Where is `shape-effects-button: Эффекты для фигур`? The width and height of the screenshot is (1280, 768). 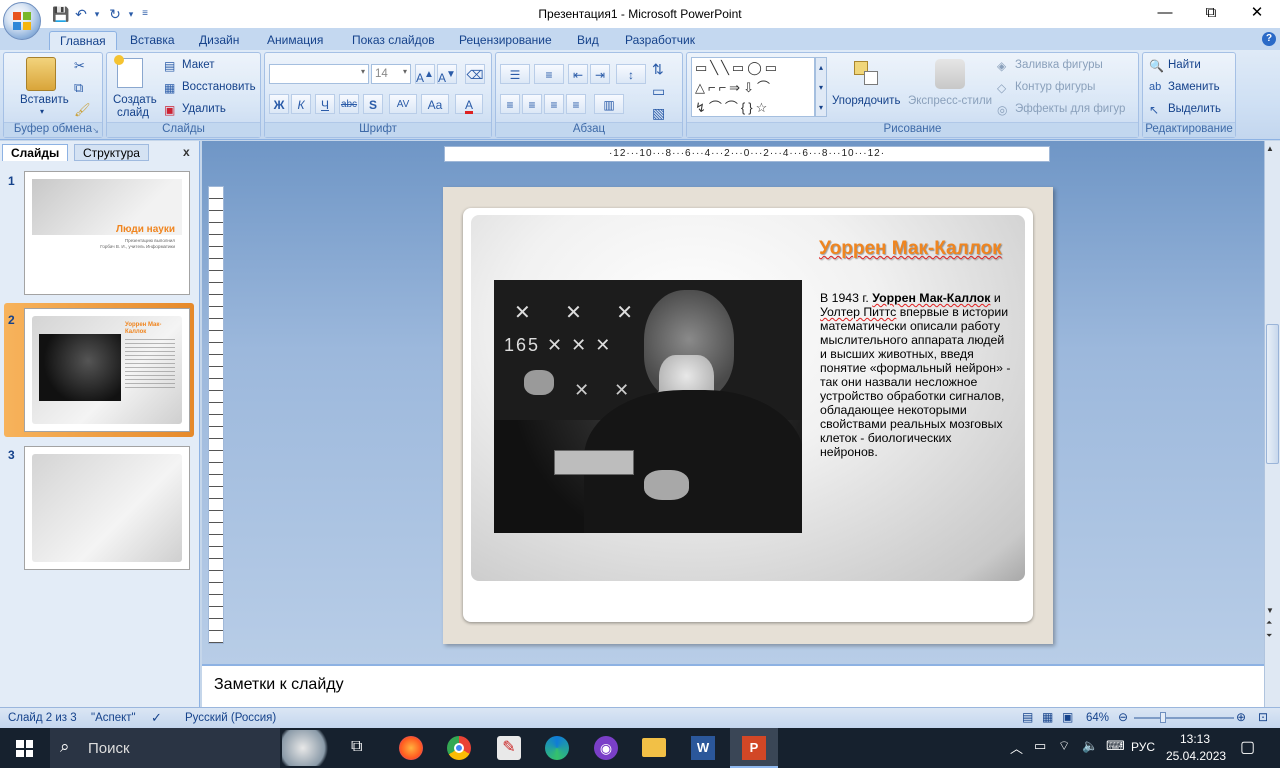 shape-effects-button: Эффекты для фигур is located at coordinates (1070, 109).